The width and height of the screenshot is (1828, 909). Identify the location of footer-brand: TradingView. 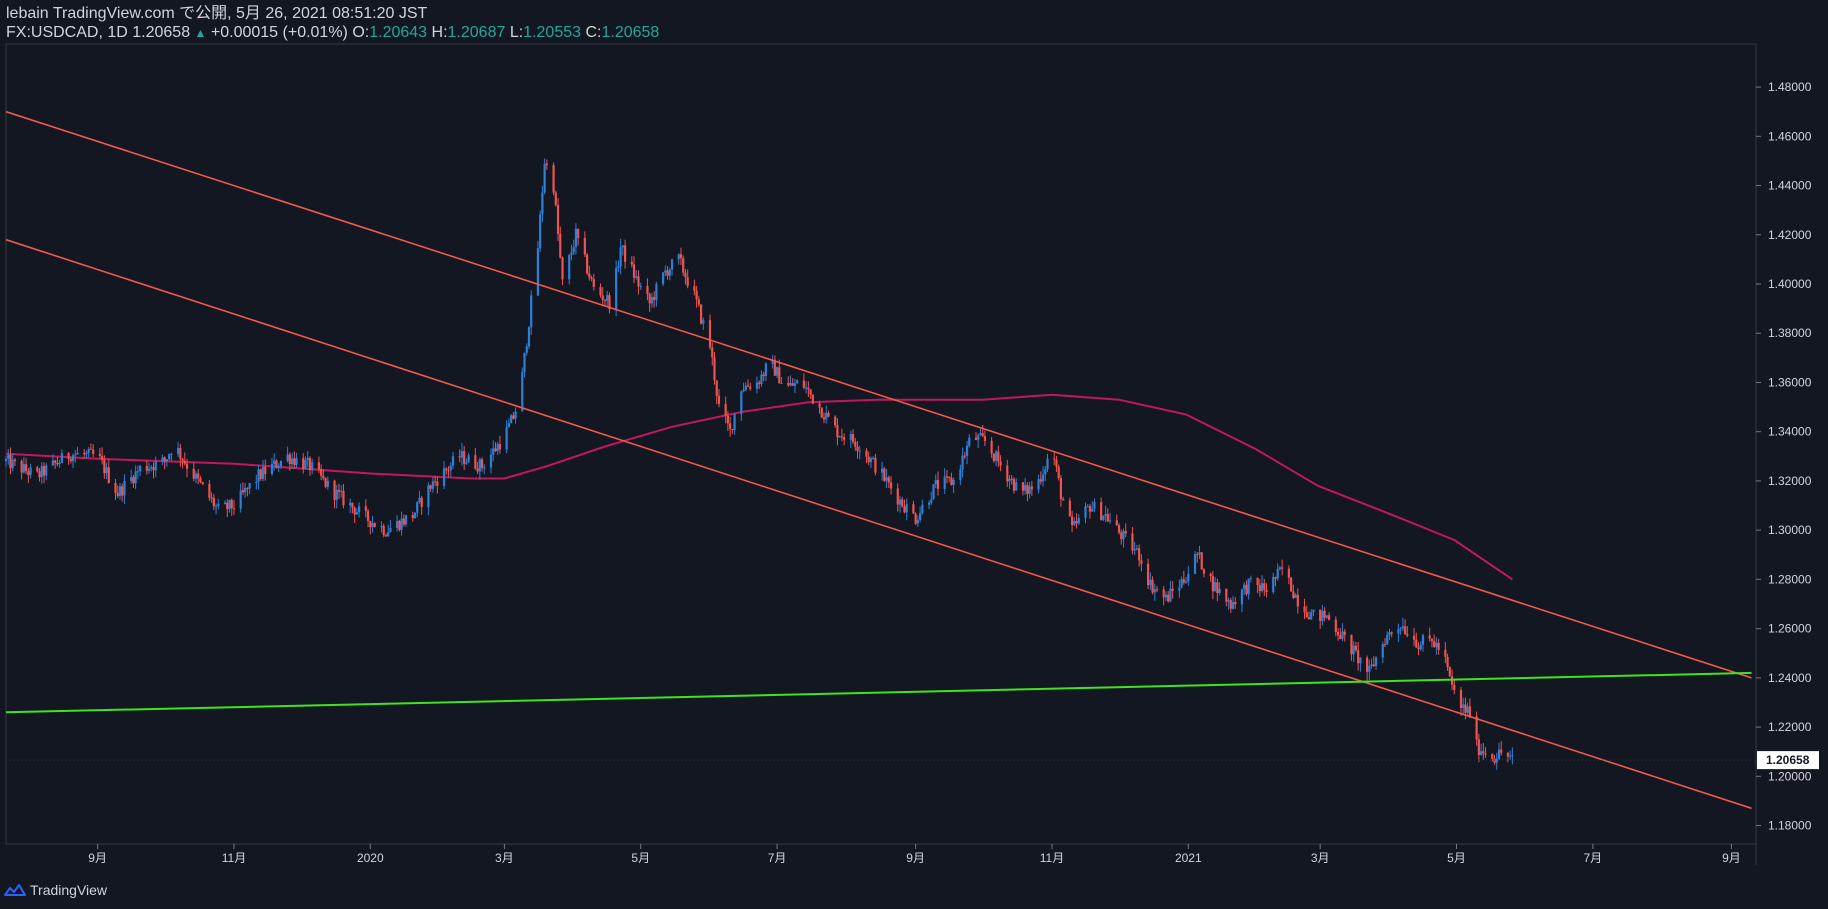
(55, 890).